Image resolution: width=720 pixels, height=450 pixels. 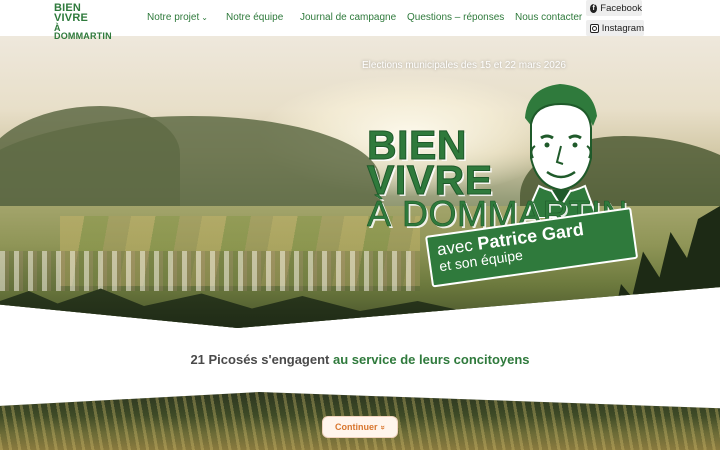 I want to click on logo-line-3: À DOMMARTIN, so click(x=83, y=31).